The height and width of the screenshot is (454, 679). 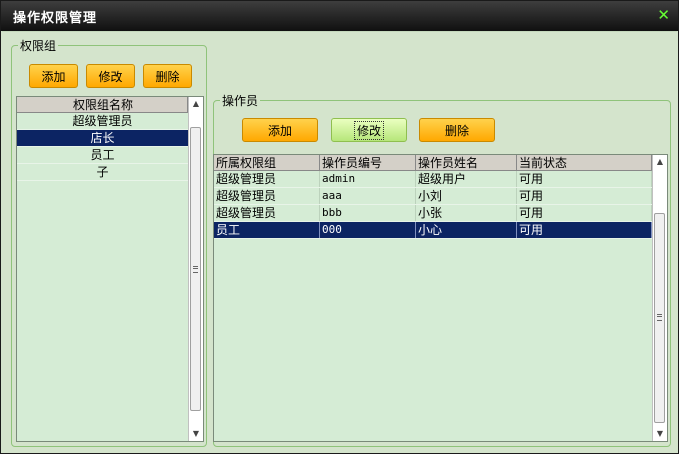 I want to click on operator-edit-button: 修改, so click(x=369, y=130).